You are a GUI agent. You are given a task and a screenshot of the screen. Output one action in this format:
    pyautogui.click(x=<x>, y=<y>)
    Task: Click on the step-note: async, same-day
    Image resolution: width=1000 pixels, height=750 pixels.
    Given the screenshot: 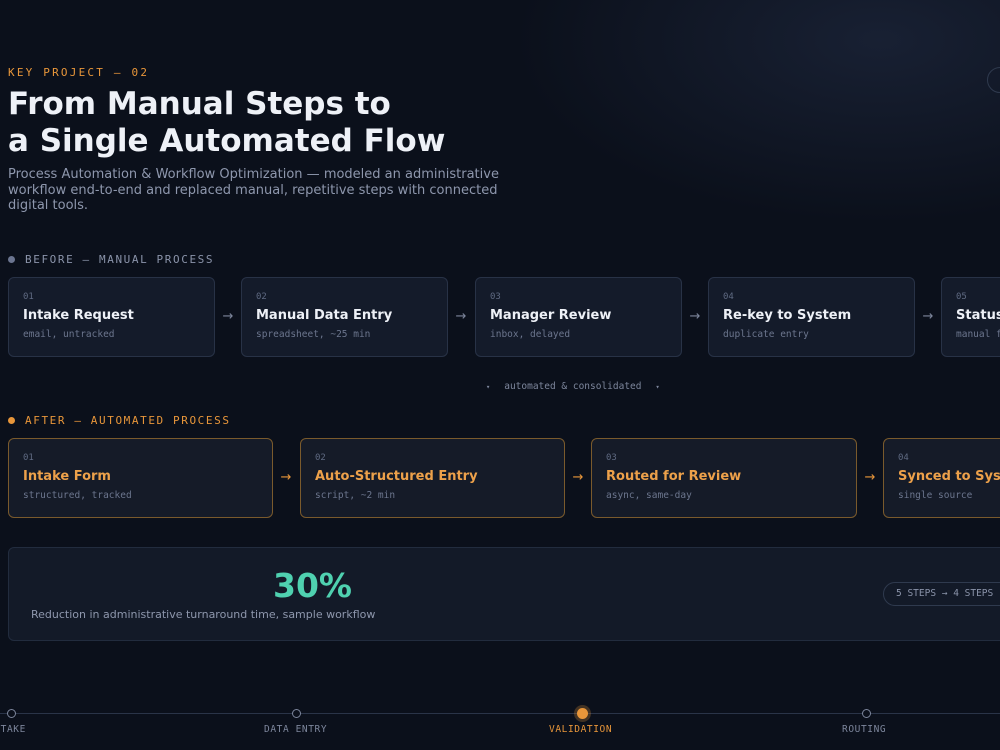 What is the action you would take?
    pyautogui.click(x=649, y=495)
    